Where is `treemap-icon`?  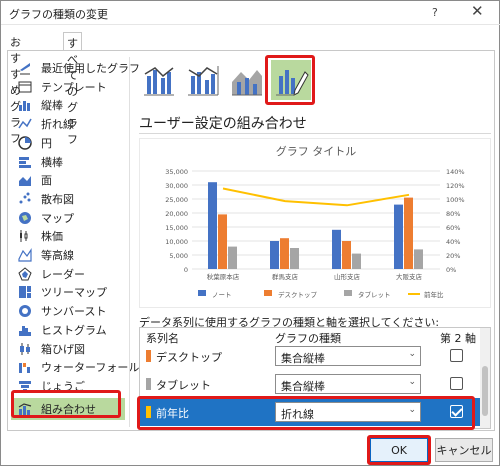
treemap-icon is located at coordinates (25, 292).